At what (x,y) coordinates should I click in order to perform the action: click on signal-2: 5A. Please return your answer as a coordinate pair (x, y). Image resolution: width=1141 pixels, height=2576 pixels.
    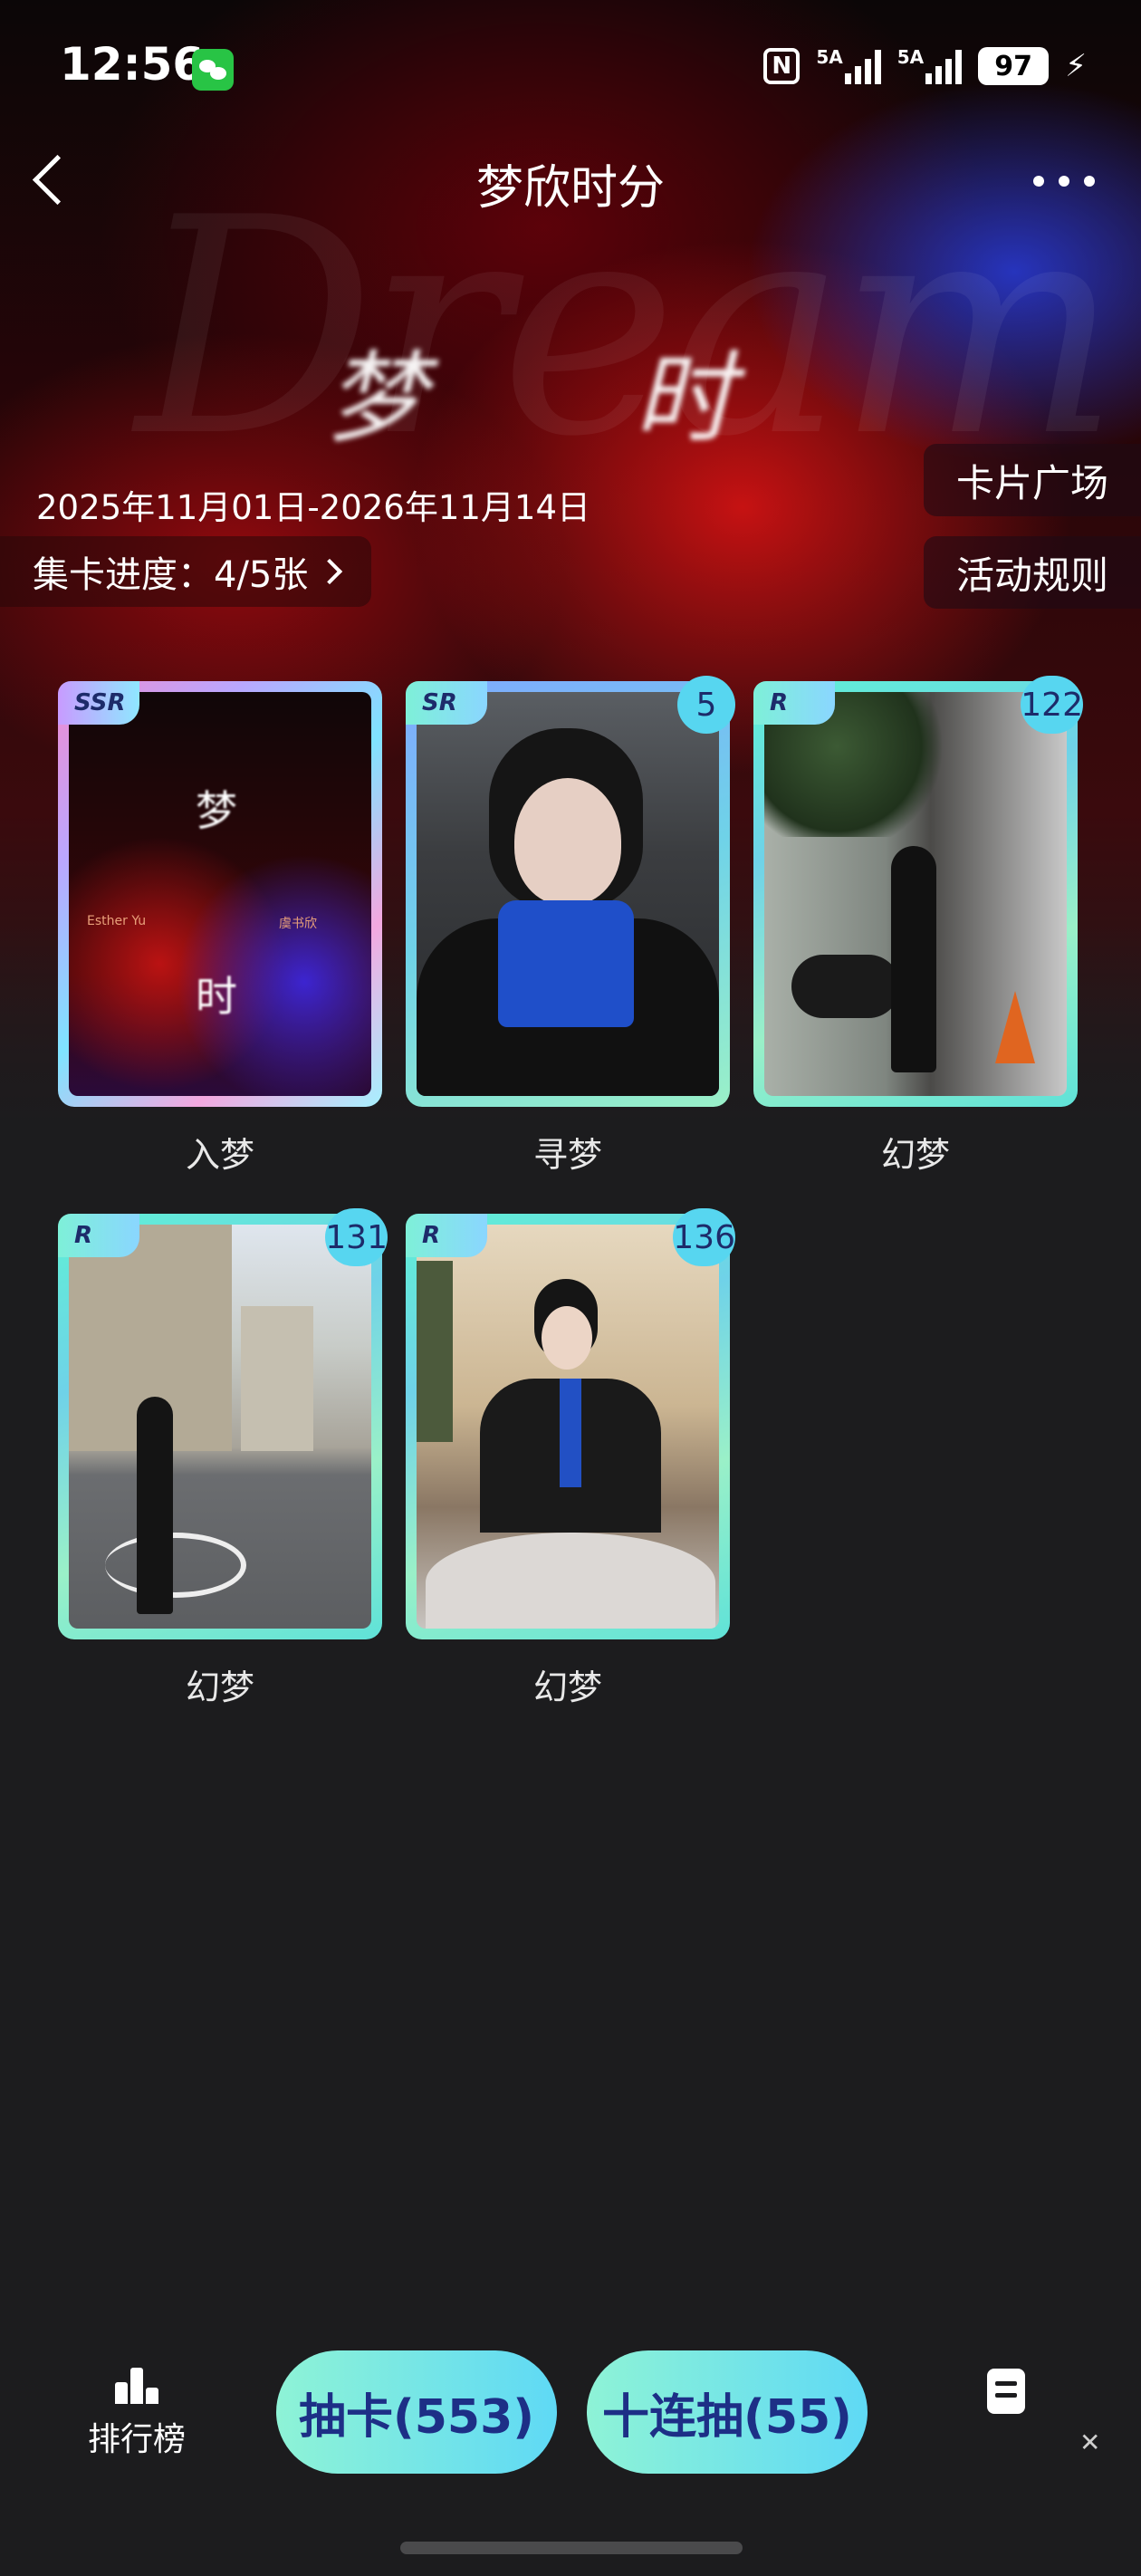
    Looking at the image, I should click on (929, 65).